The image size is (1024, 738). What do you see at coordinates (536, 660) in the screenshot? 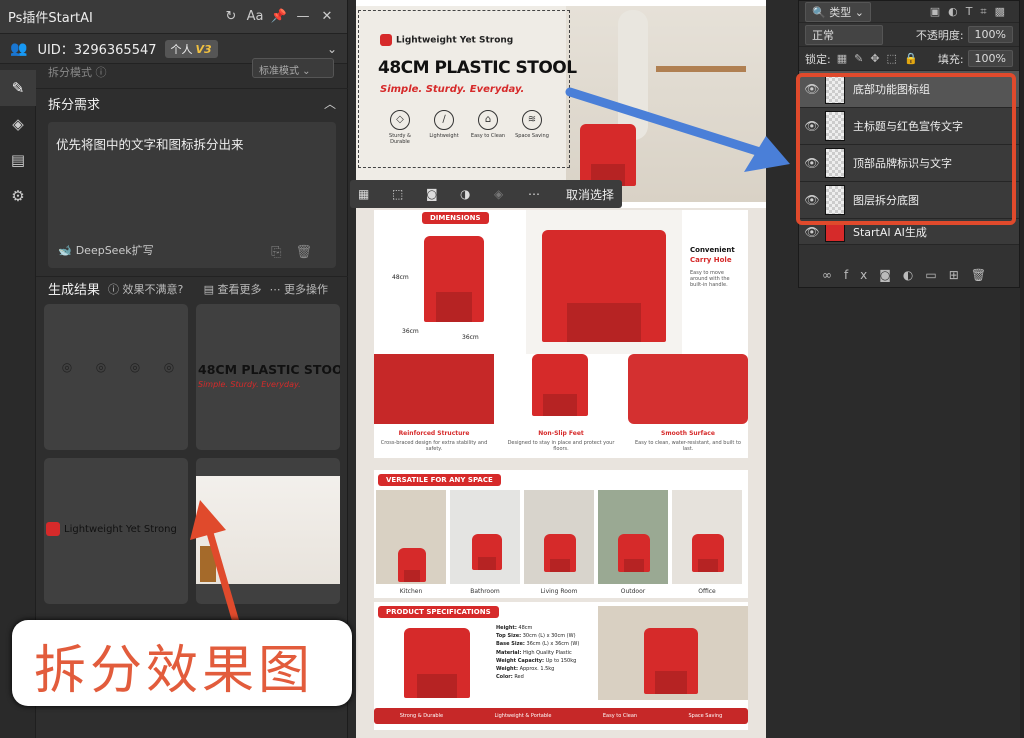
I see `spec-row: Weight Capacity: Up to 150kg` at bounding box center [536, 660].